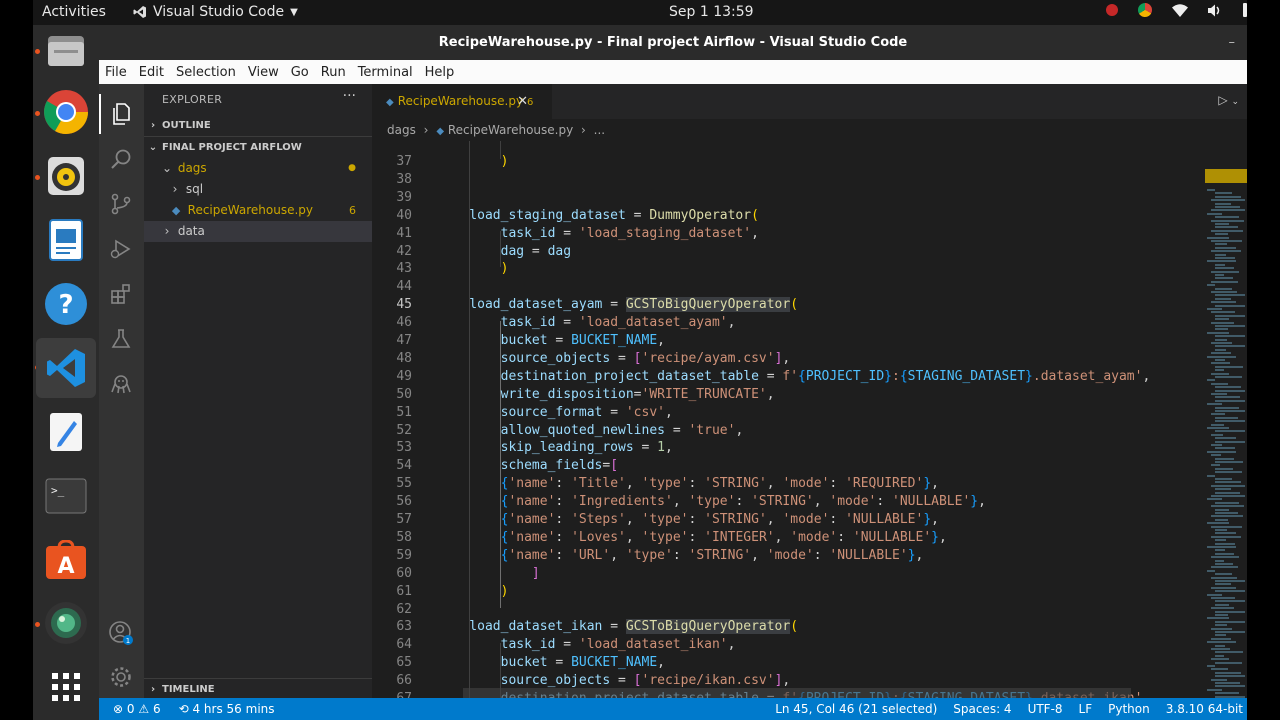  What do you see at coordinates (1045, 709) in the screenshot?
I see `file-encoding: UTF-8` at bounding box center [1045, 709].